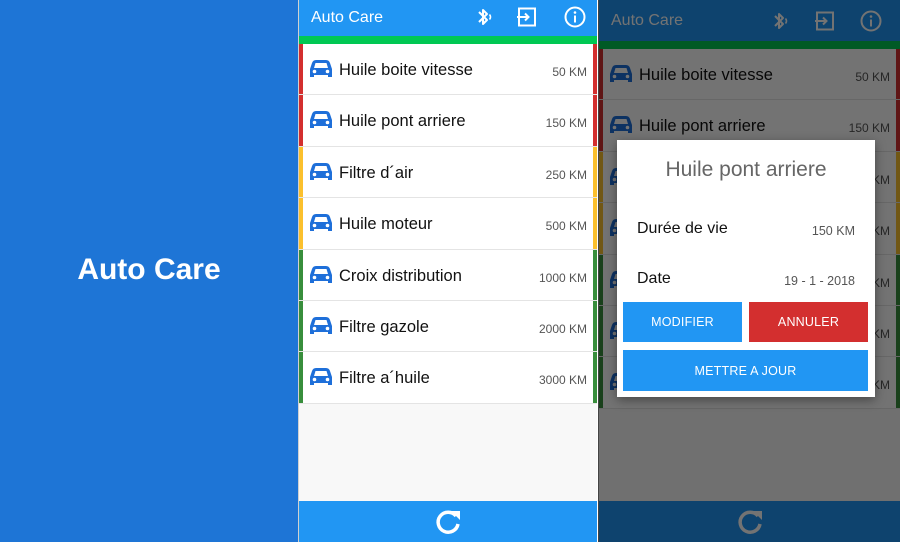 This screenshot has height=542, width=900. I want to click on date-value: 19 - 1 - 2018, so click(819, 281).